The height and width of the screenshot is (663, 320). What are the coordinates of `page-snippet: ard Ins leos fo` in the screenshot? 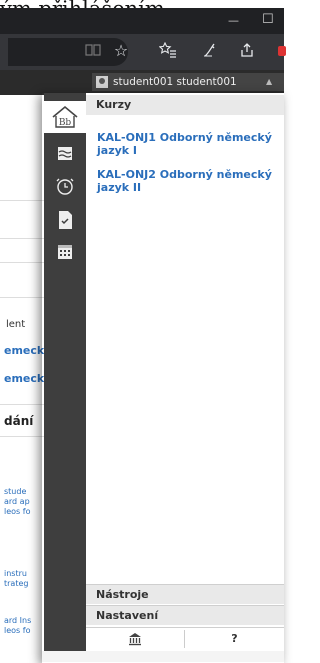 It's located at (17, 626).